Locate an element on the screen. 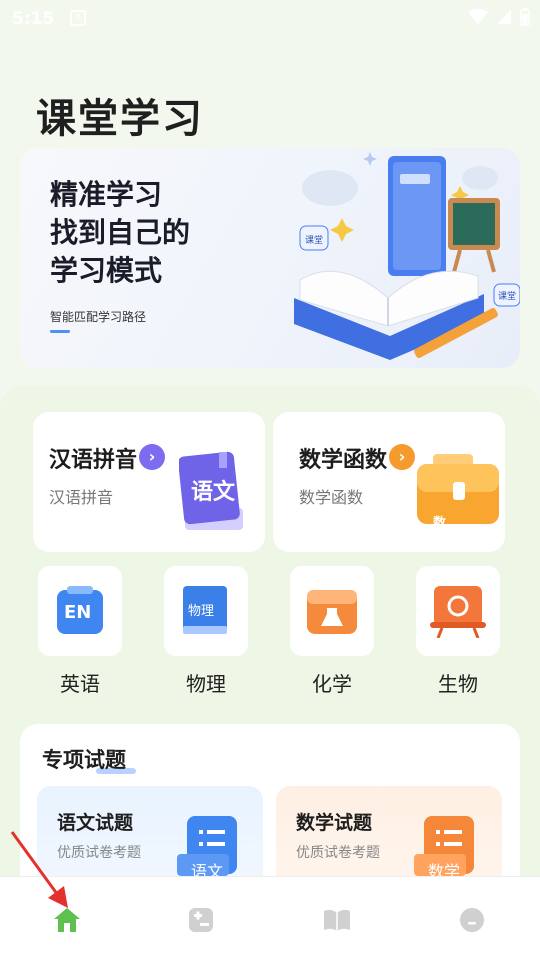 This screenshot has width=540, height=961. subject-card-title: 数学函数 is located at coordinates (343, 460).